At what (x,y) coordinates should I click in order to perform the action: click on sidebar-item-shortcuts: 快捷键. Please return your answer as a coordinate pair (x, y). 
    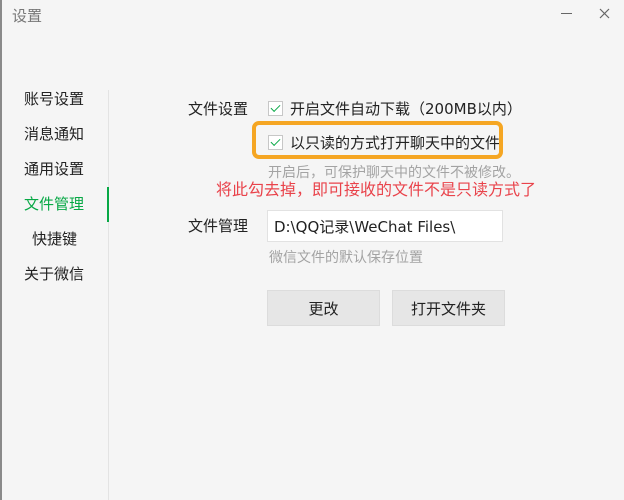
    Looking at the image, I should click on (54, 239).